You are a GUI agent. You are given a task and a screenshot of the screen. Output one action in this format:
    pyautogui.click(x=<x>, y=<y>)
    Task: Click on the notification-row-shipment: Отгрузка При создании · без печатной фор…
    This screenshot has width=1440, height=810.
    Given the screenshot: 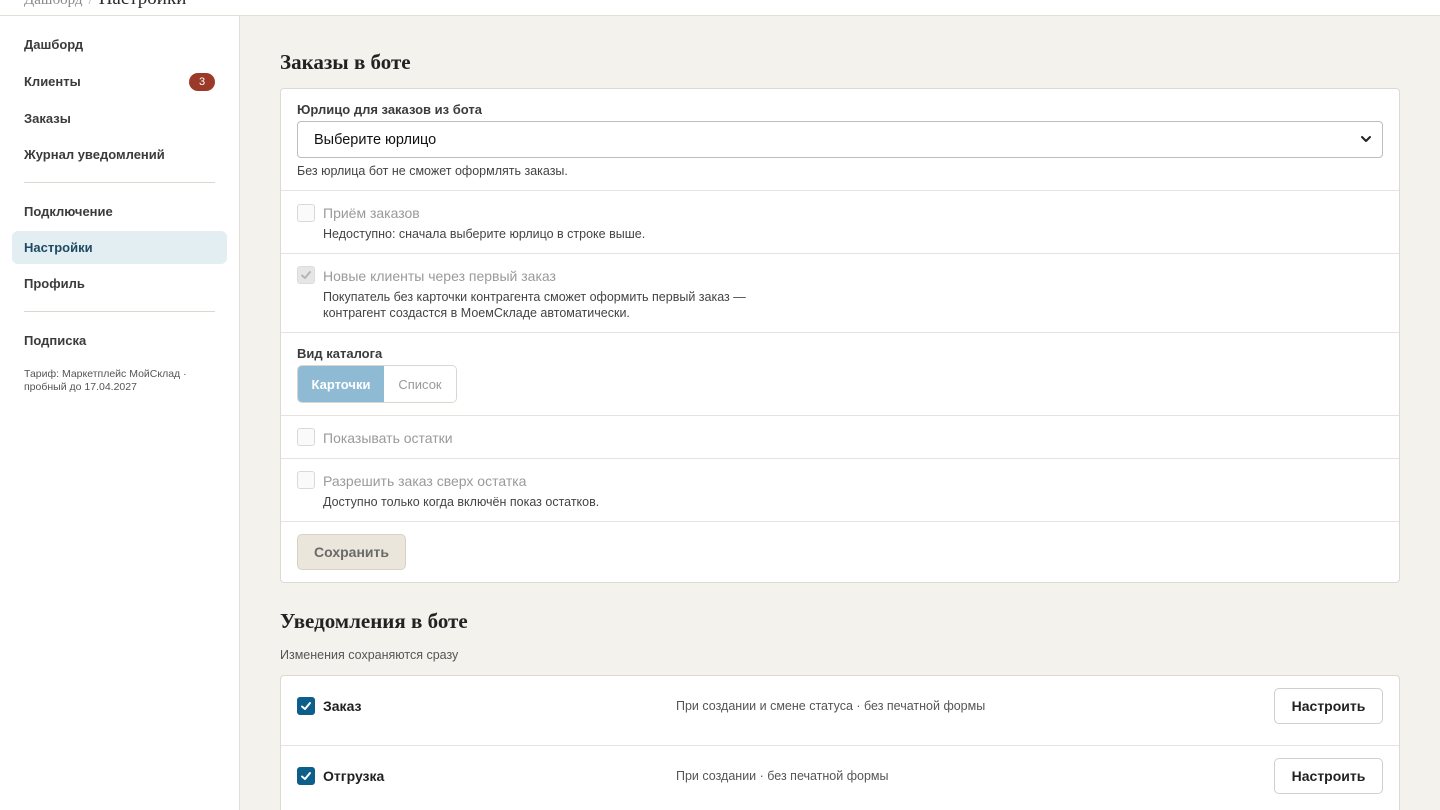 What is the action you would take?
    pyautogui.click(x=840, y=777)
    